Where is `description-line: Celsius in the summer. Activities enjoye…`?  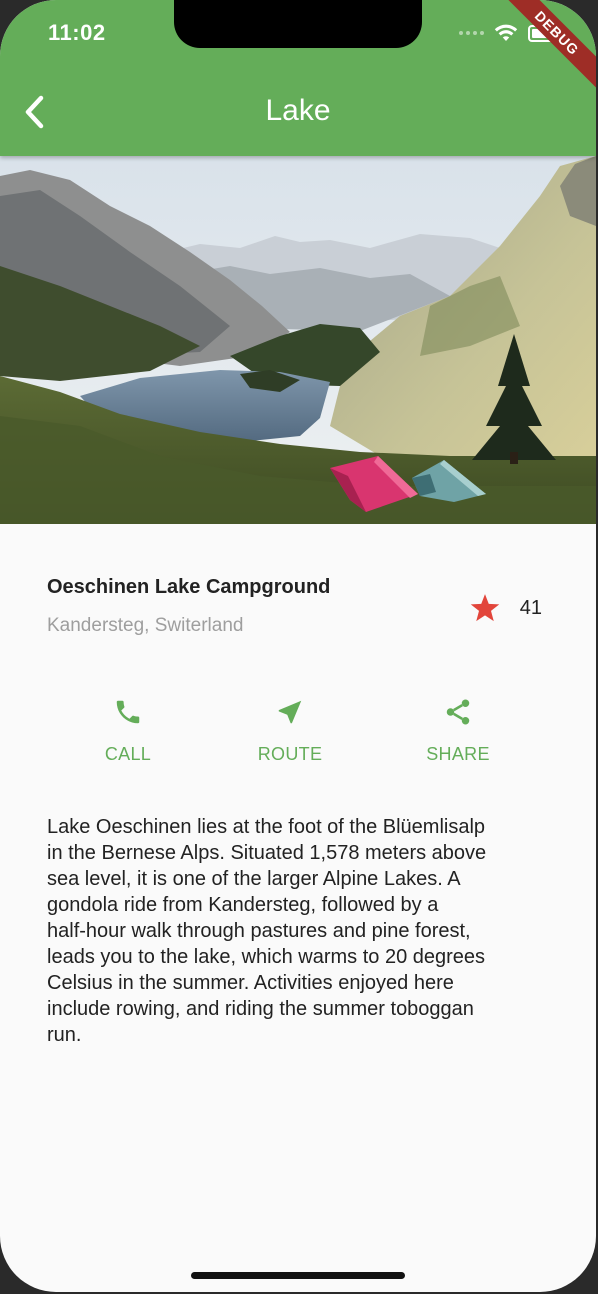
description-line: Celsius in the summer. Activities enjoye… is located at coordinates (250, 983).